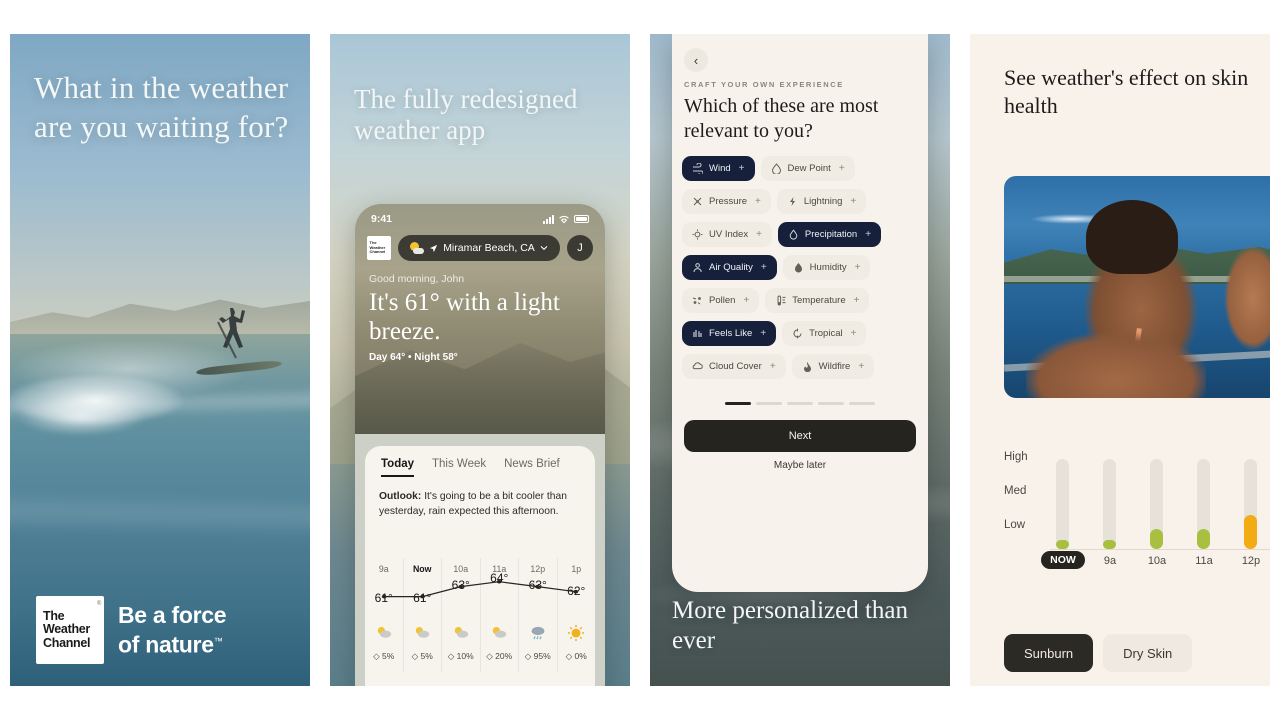 The width and height of the screenshot is (1280, 720). Describe the element at coordinates (807, 168) in the screenshot. I see `interest-chip-dew-point: Dew Point +` at that location.